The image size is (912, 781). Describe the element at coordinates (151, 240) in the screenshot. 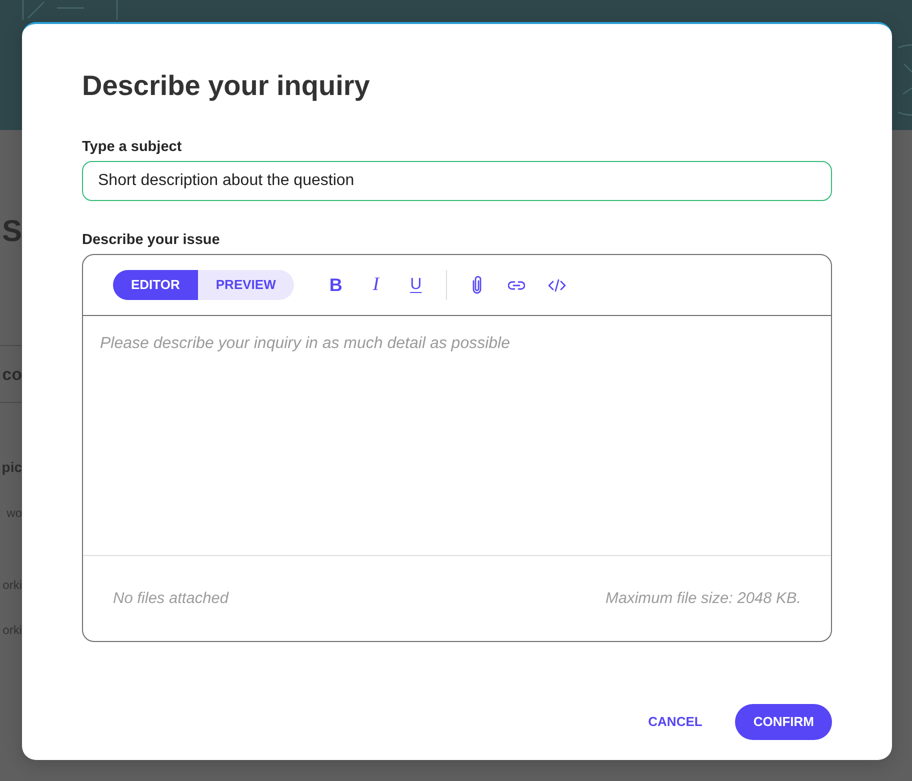

I see `issue-label: Describe your issue` at that location.